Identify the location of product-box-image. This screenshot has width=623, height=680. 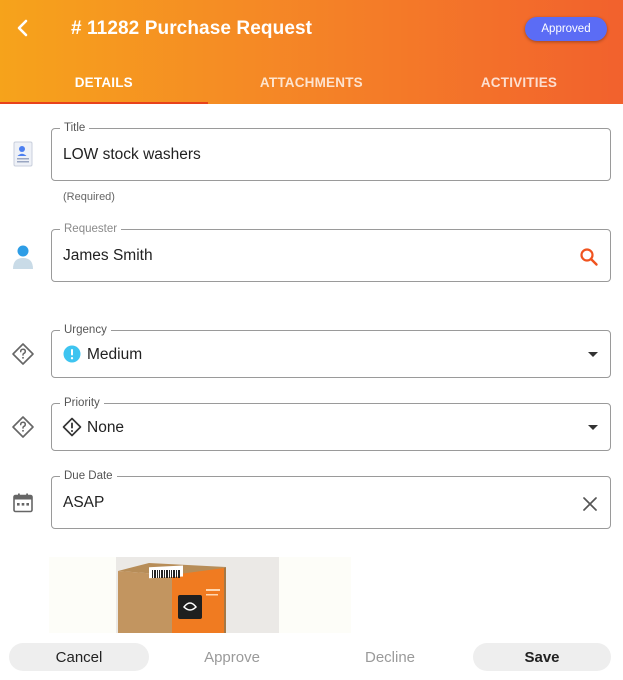
(197, 595).